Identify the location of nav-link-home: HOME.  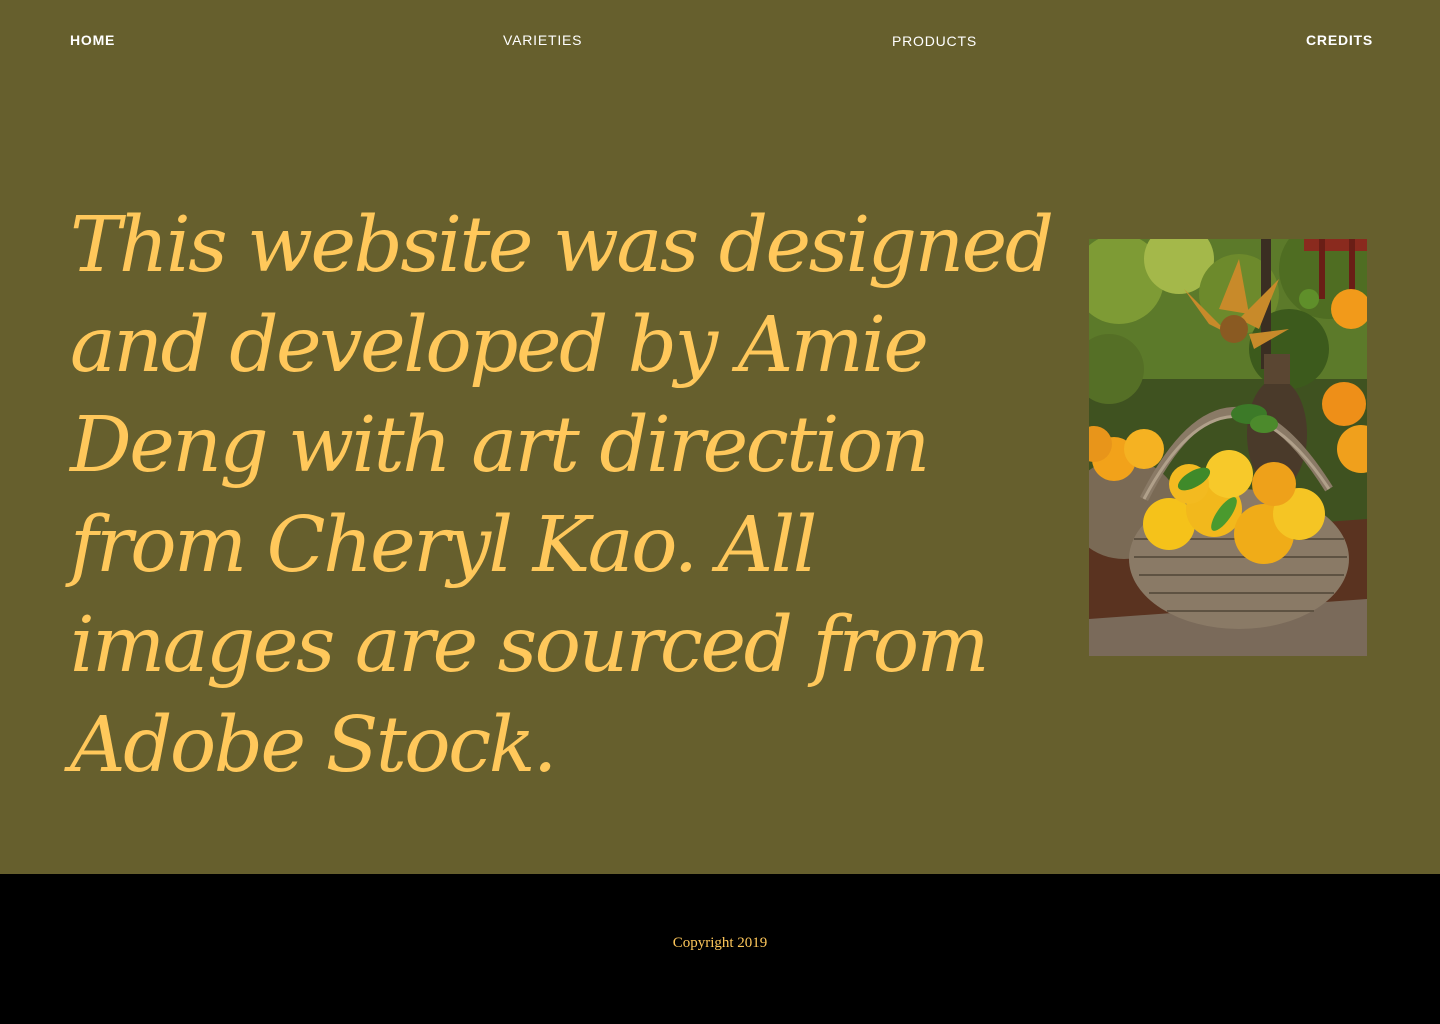
(92, 40).